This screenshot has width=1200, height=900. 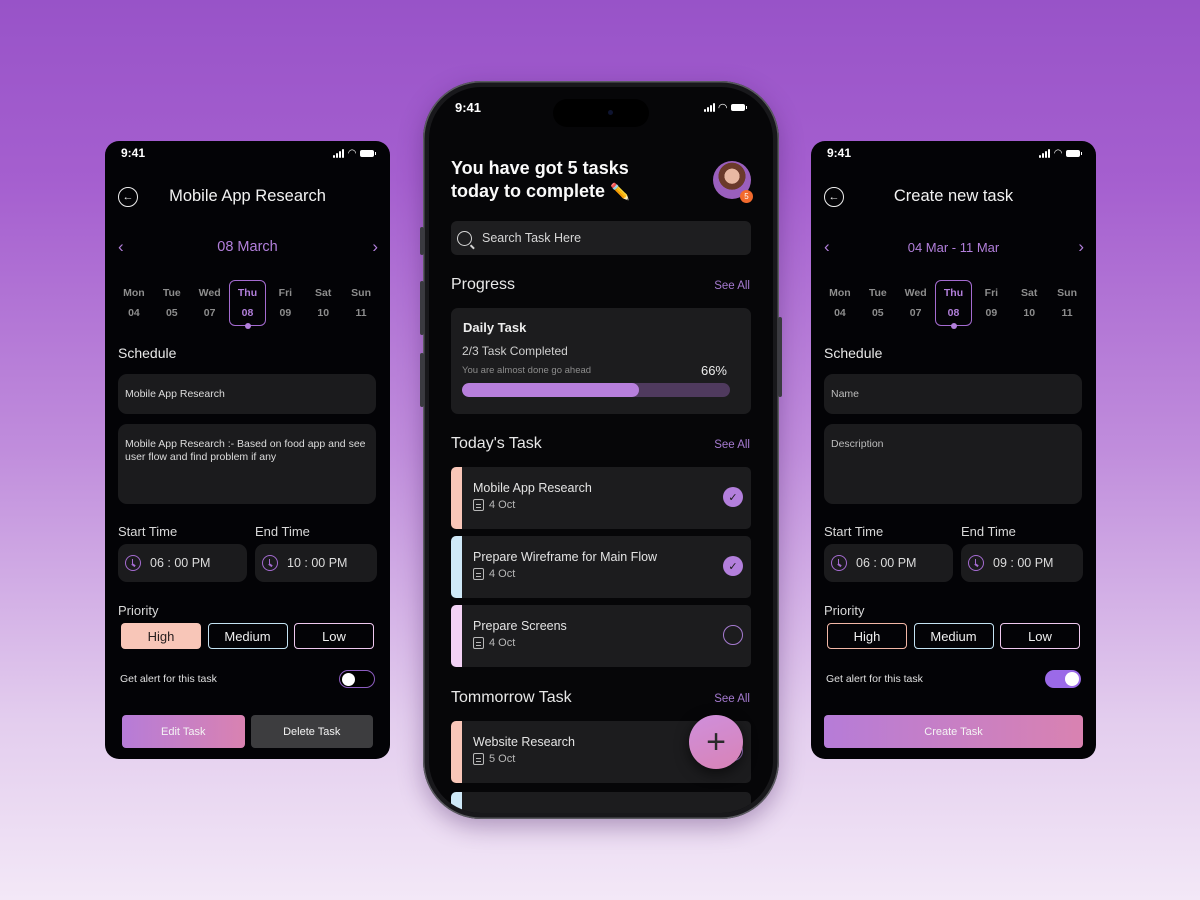 I want to click on day-name: Sat, so click(x=323, y=293).